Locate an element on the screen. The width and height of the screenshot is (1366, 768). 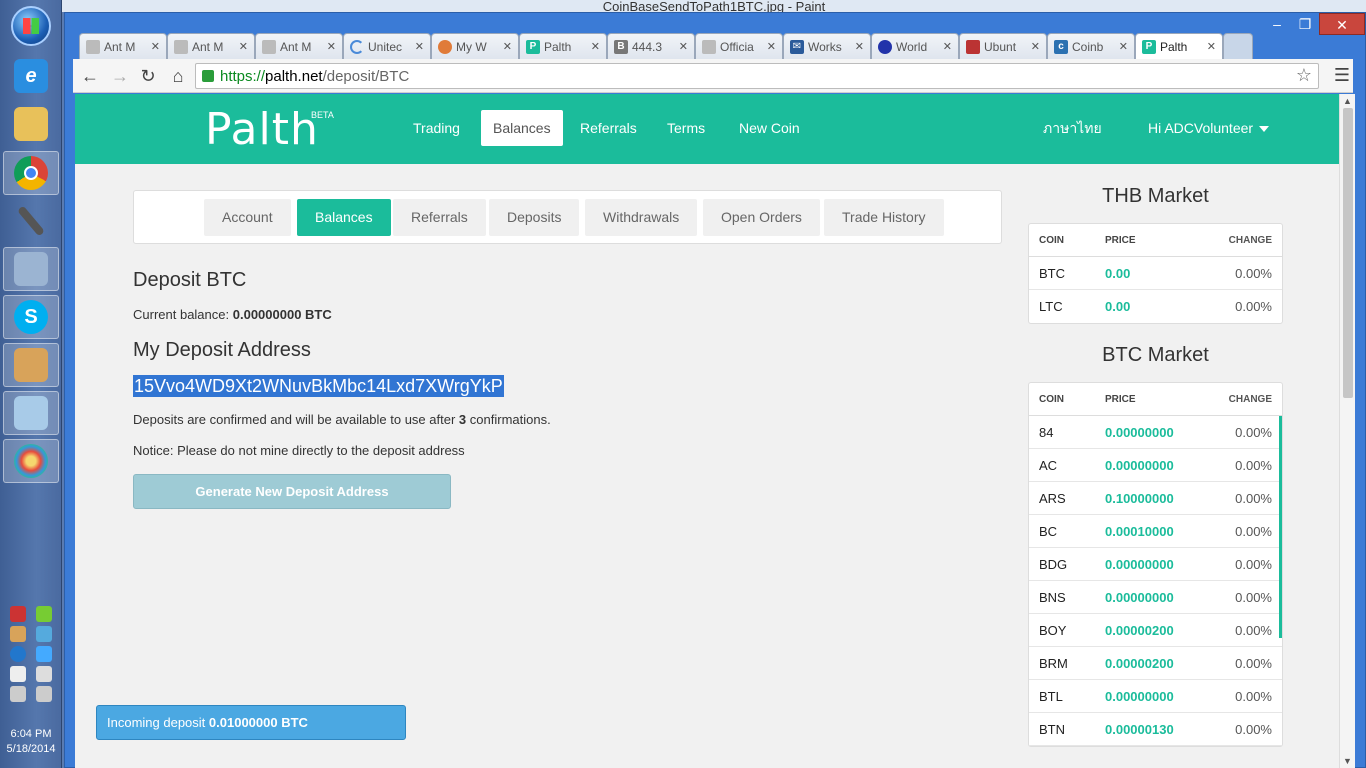
battery-icon is located at coordinates (44, 674).